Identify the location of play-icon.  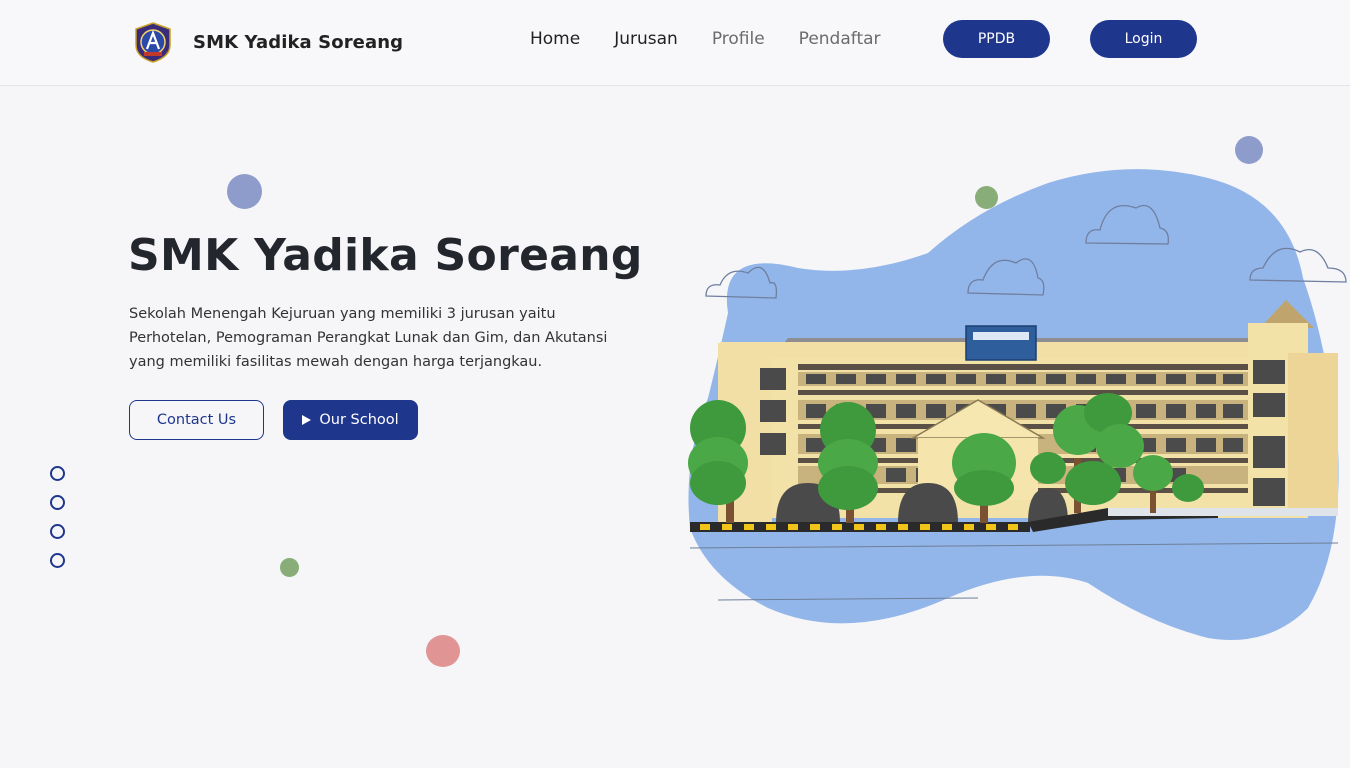
(307, 420).